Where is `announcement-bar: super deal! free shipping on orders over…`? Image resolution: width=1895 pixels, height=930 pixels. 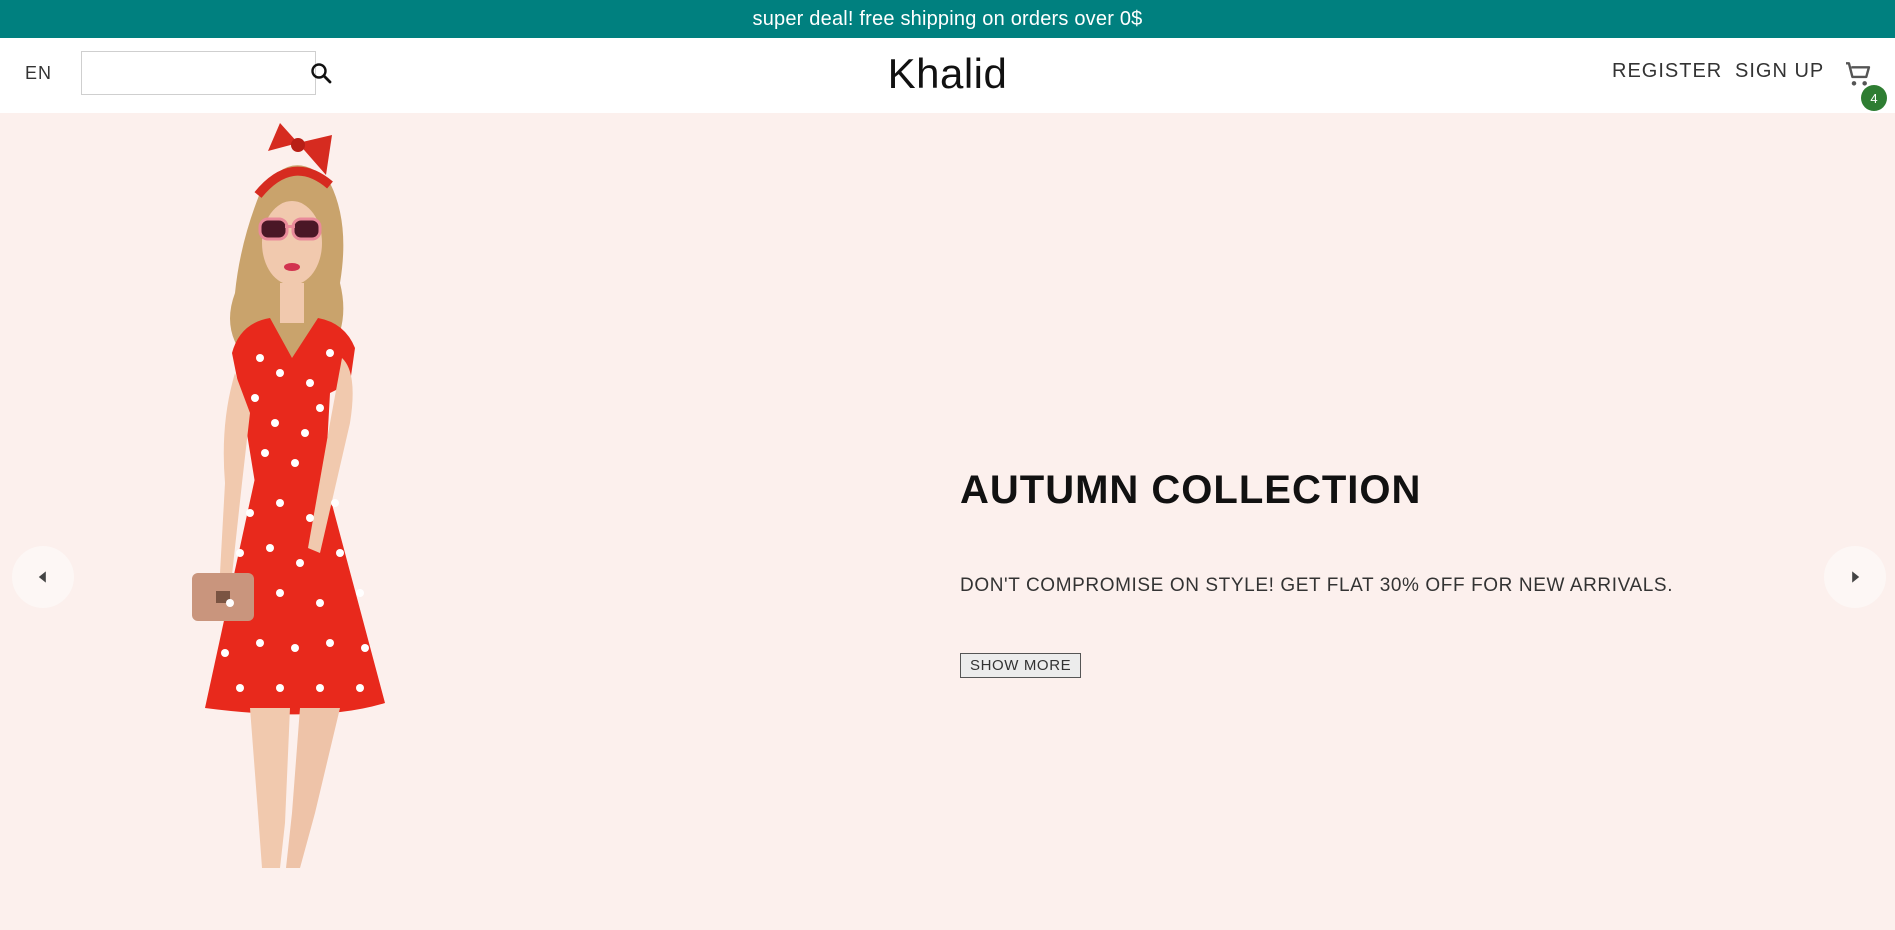 announcement-bar: super deal! free shipping on orders over… is located at coordinates (947, 19).